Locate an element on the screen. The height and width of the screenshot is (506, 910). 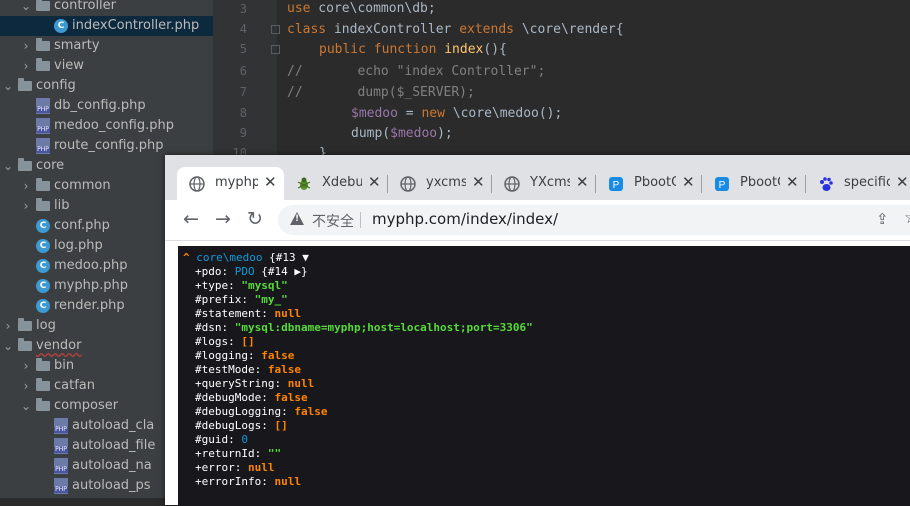
property-value: [] is located at coordinates (248, 341).